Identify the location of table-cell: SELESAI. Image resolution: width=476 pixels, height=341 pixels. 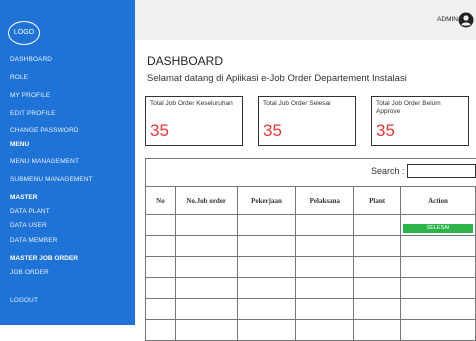
(437, 225).